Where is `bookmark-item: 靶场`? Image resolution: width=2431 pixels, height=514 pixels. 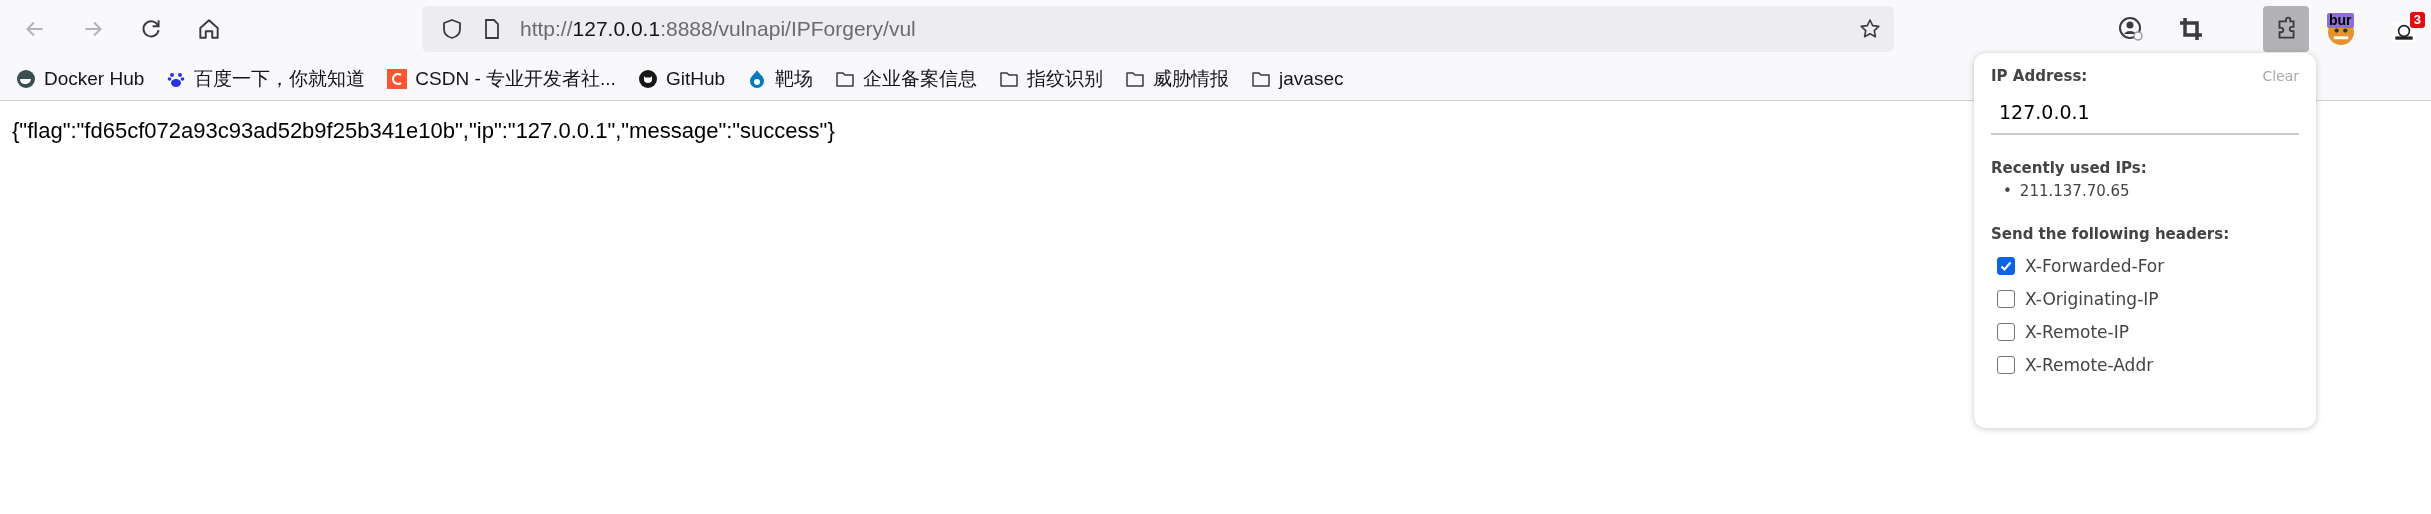 bookmark-item: 靶场 is located at coordinates (780, 78).